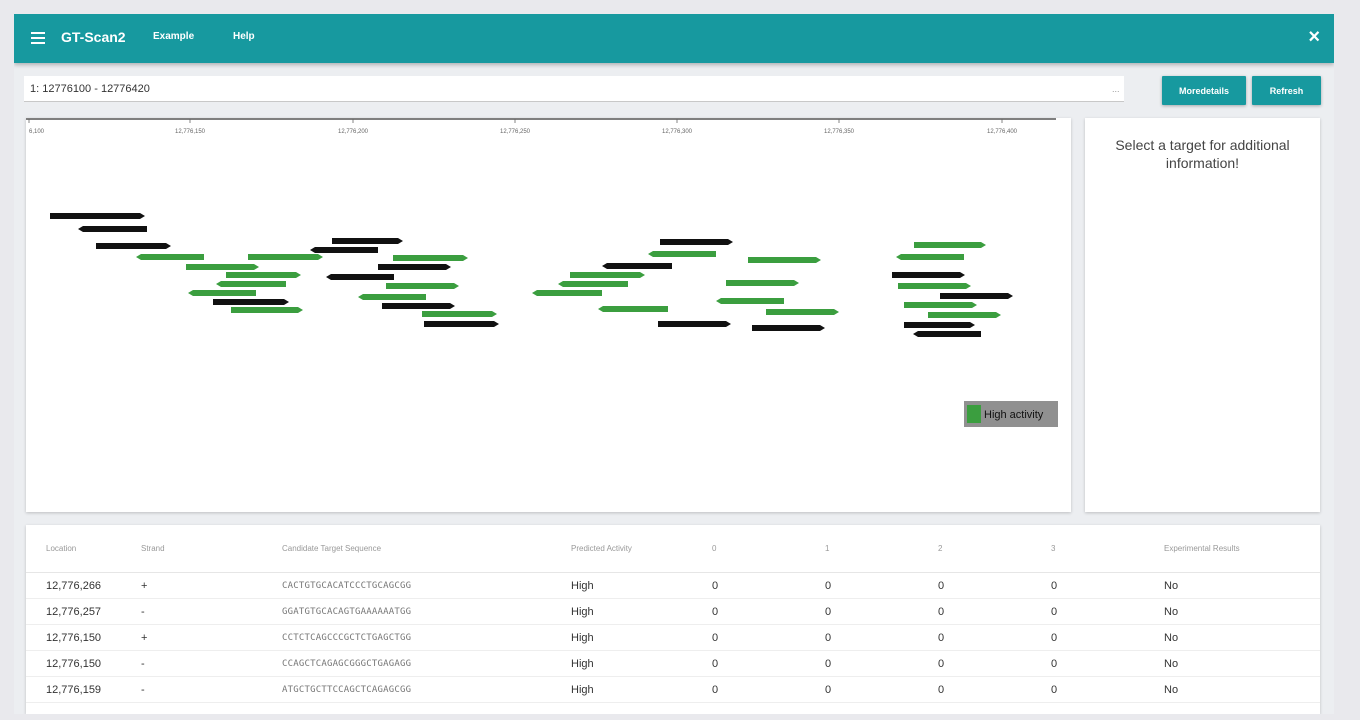 The image size is (1360, 720). What do you see at coordinates (73, 585) in the screenshot?
I see `cell-location: 12,776,266` at bounding box center [73, 585].